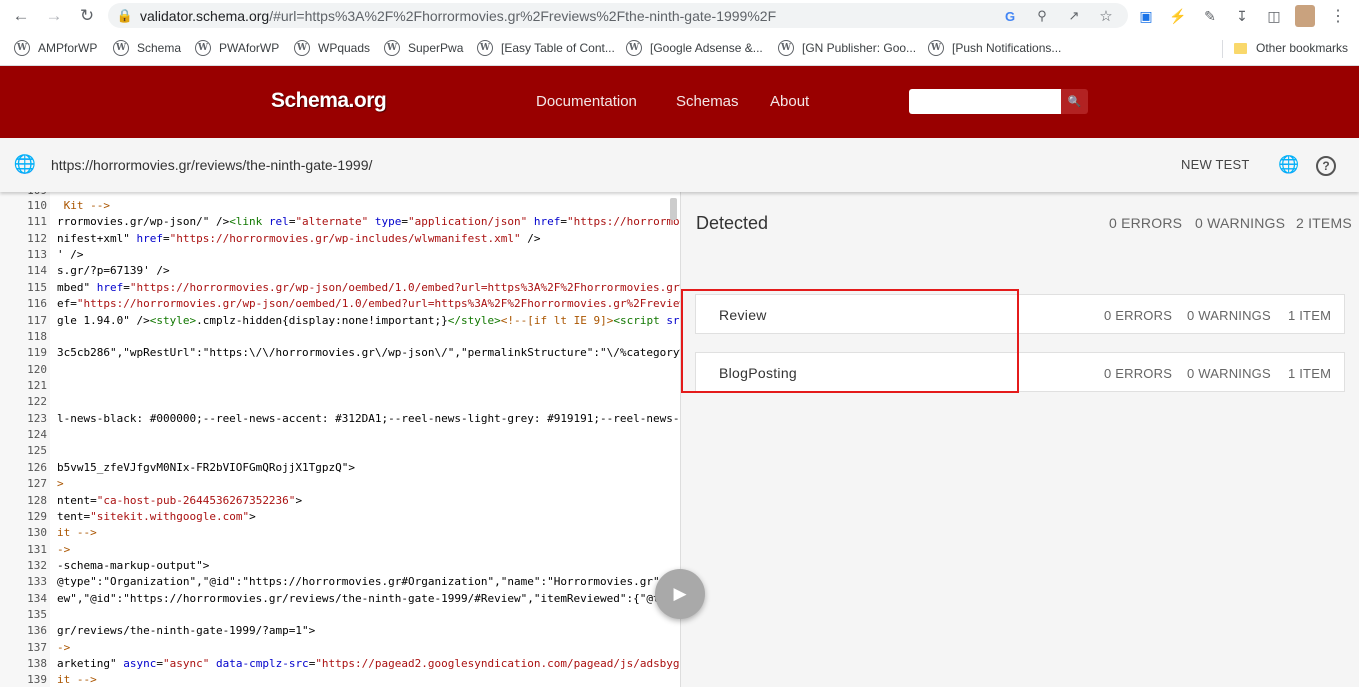 The image size is (1359, 687). I want to click on extensions-puzzle-icon: ✎, so click(1210, 16).